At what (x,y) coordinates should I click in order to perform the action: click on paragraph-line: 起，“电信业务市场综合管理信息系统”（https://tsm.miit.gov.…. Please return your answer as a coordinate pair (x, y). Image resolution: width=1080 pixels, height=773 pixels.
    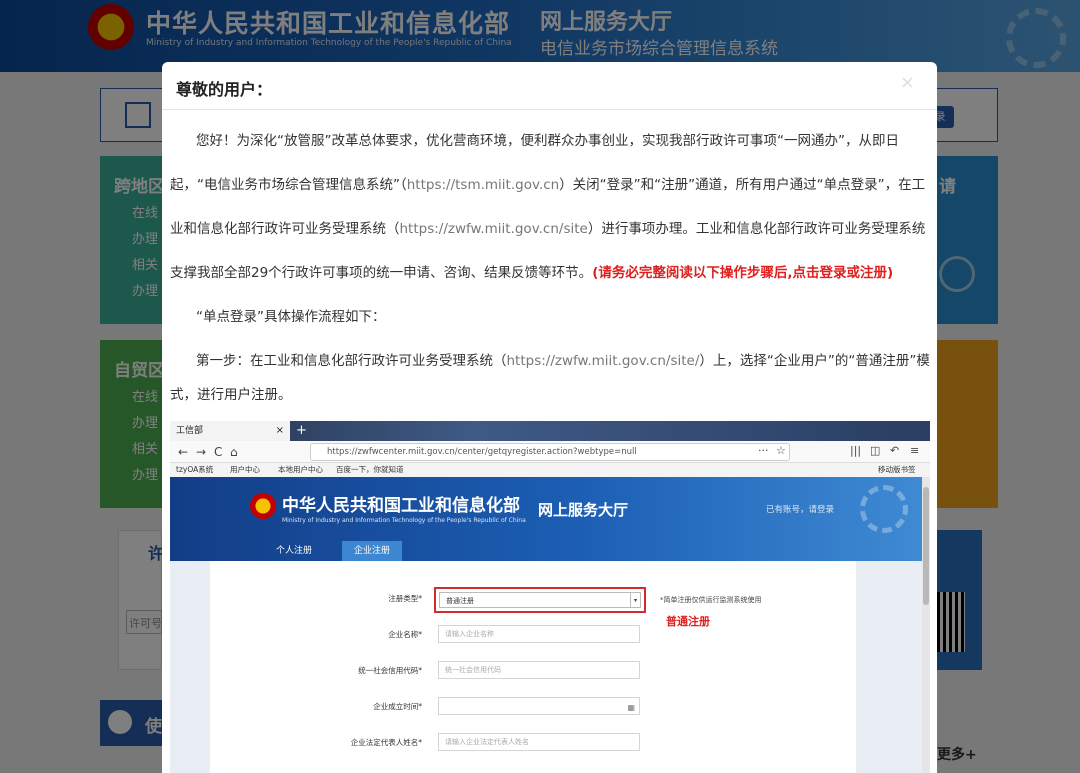
    Looking at the image, I should click on (548, 185).